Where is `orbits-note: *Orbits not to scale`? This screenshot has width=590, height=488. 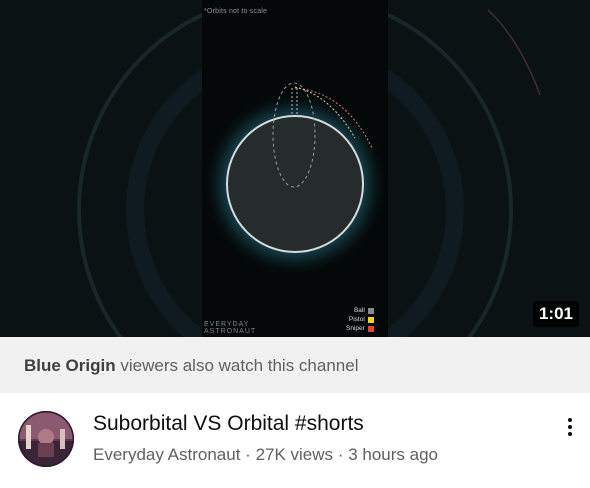 orbits-note: *Orbits not to scale is located at coordinates (236, 11).